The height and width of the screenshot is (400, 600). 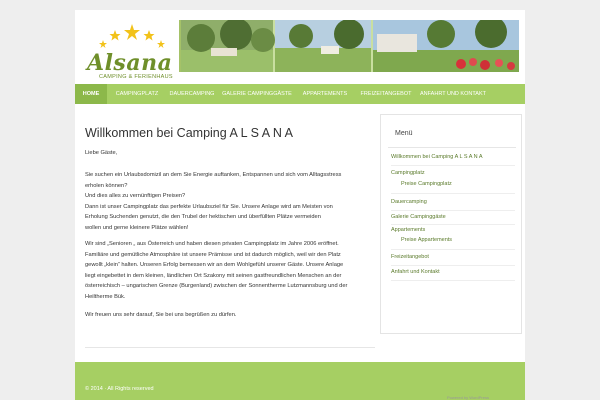 I want to click on footer-credit: Powered by WordPress, so click(x=468, y=397).